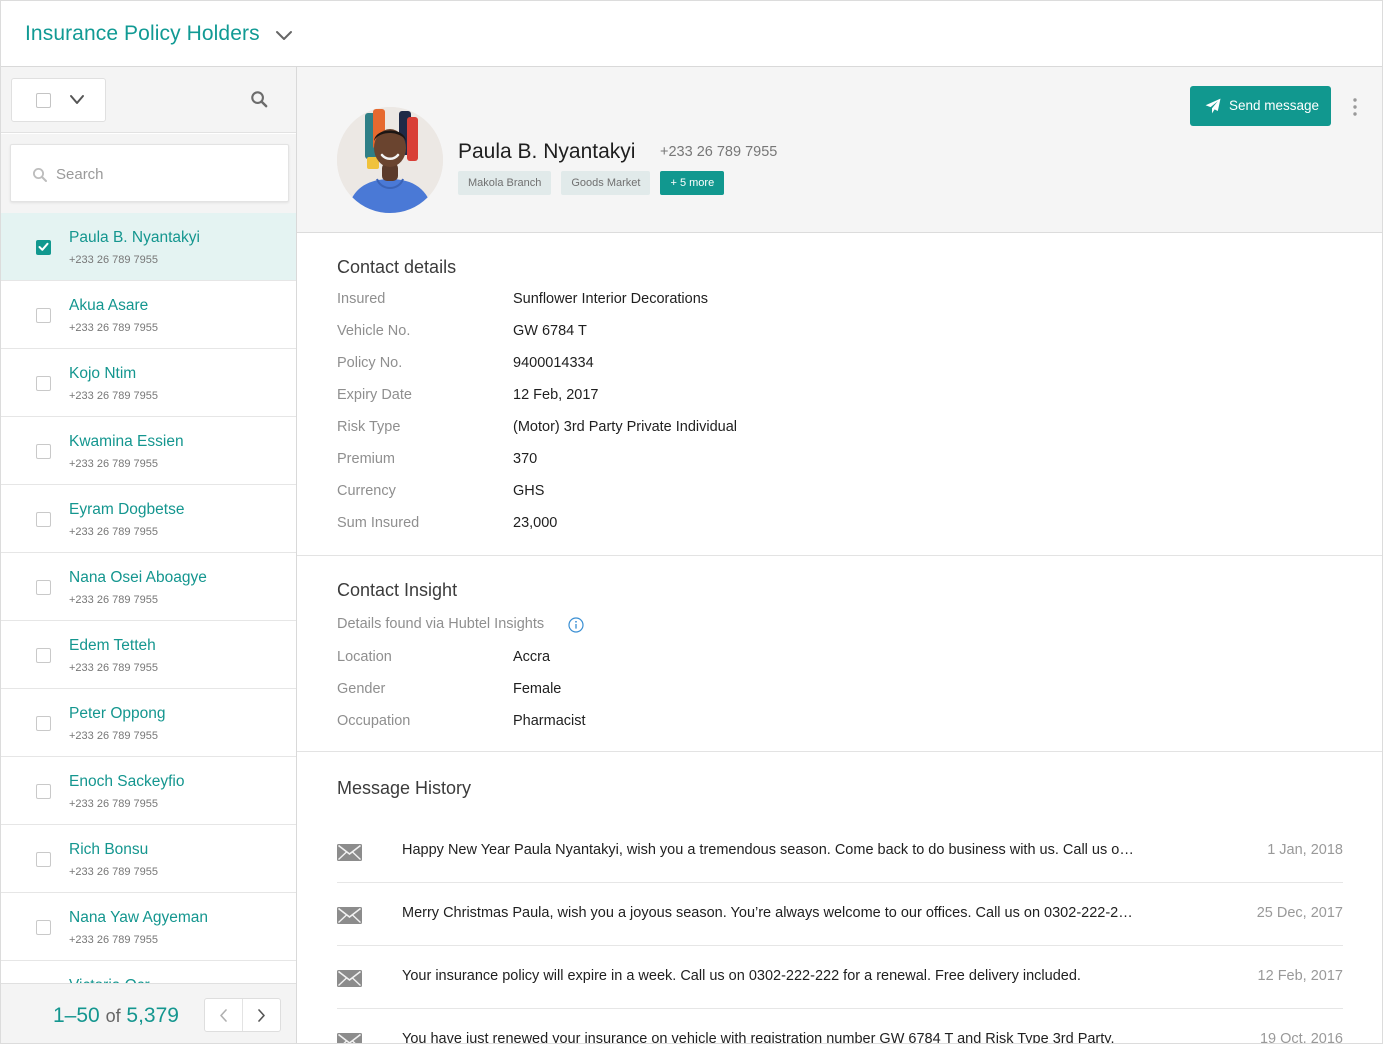 Image resolution: width=1383 pixels, height=1044 pixels. I want to click on detail-value: 370, so click(525, 459).